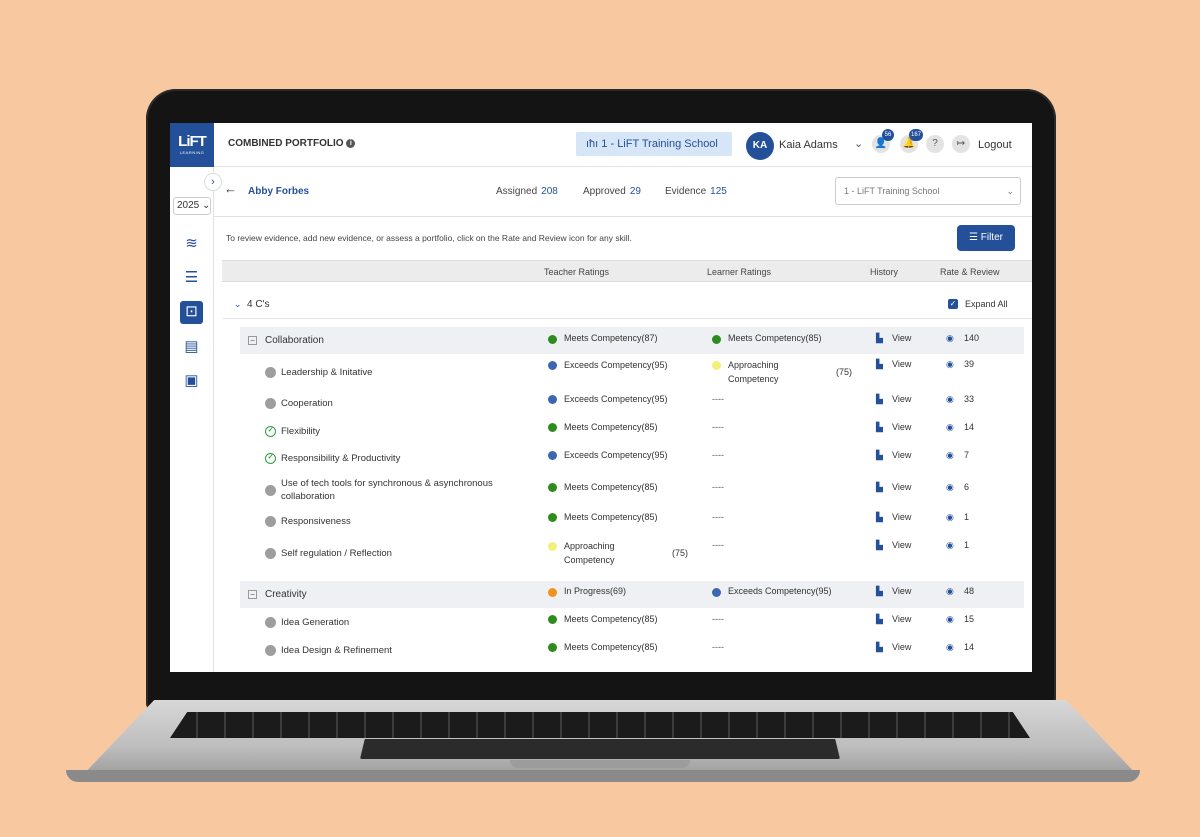 Image resolution: width=1200 pixels, height=837 pixels. What do you see at coordinates (600, 764) in the screenshot?
I see `laptop-notch` at bounding box center [600, 764].